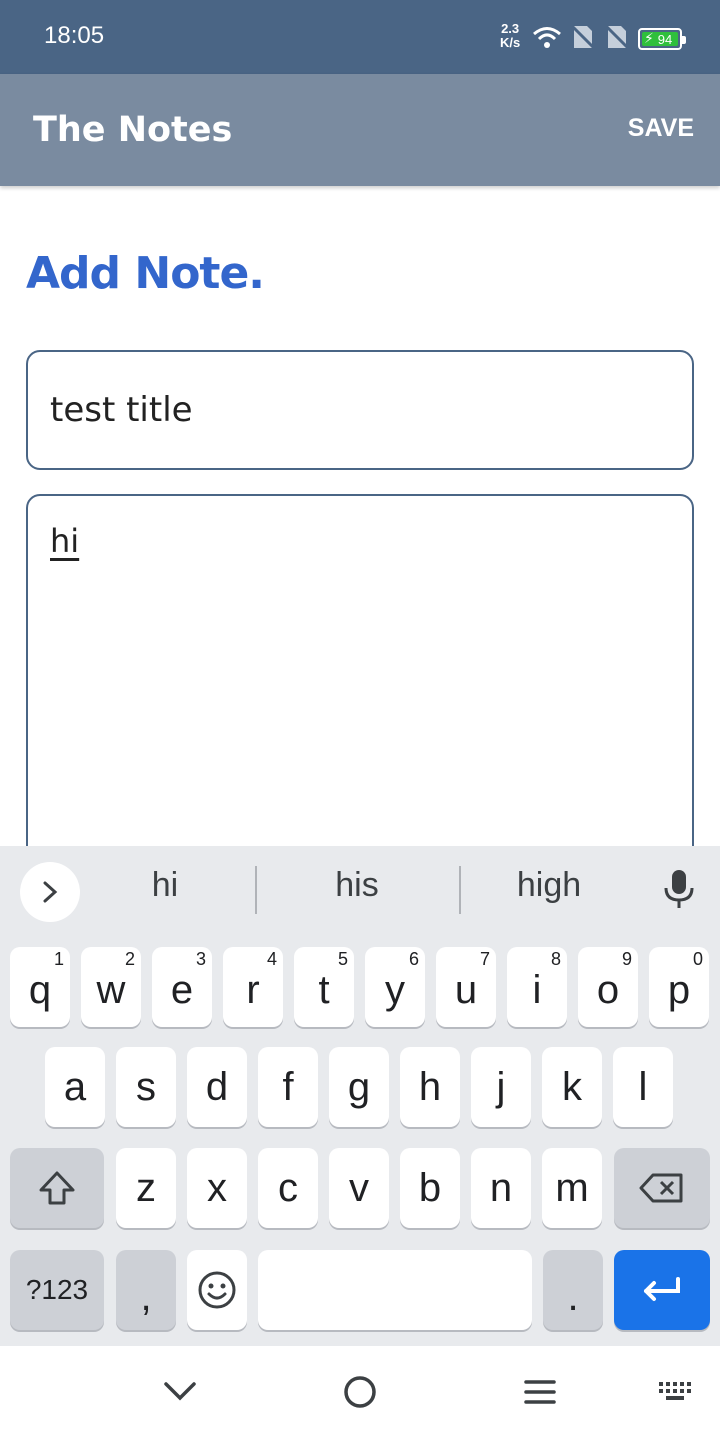  I want to click on key-n: n, so click(501, 1188).